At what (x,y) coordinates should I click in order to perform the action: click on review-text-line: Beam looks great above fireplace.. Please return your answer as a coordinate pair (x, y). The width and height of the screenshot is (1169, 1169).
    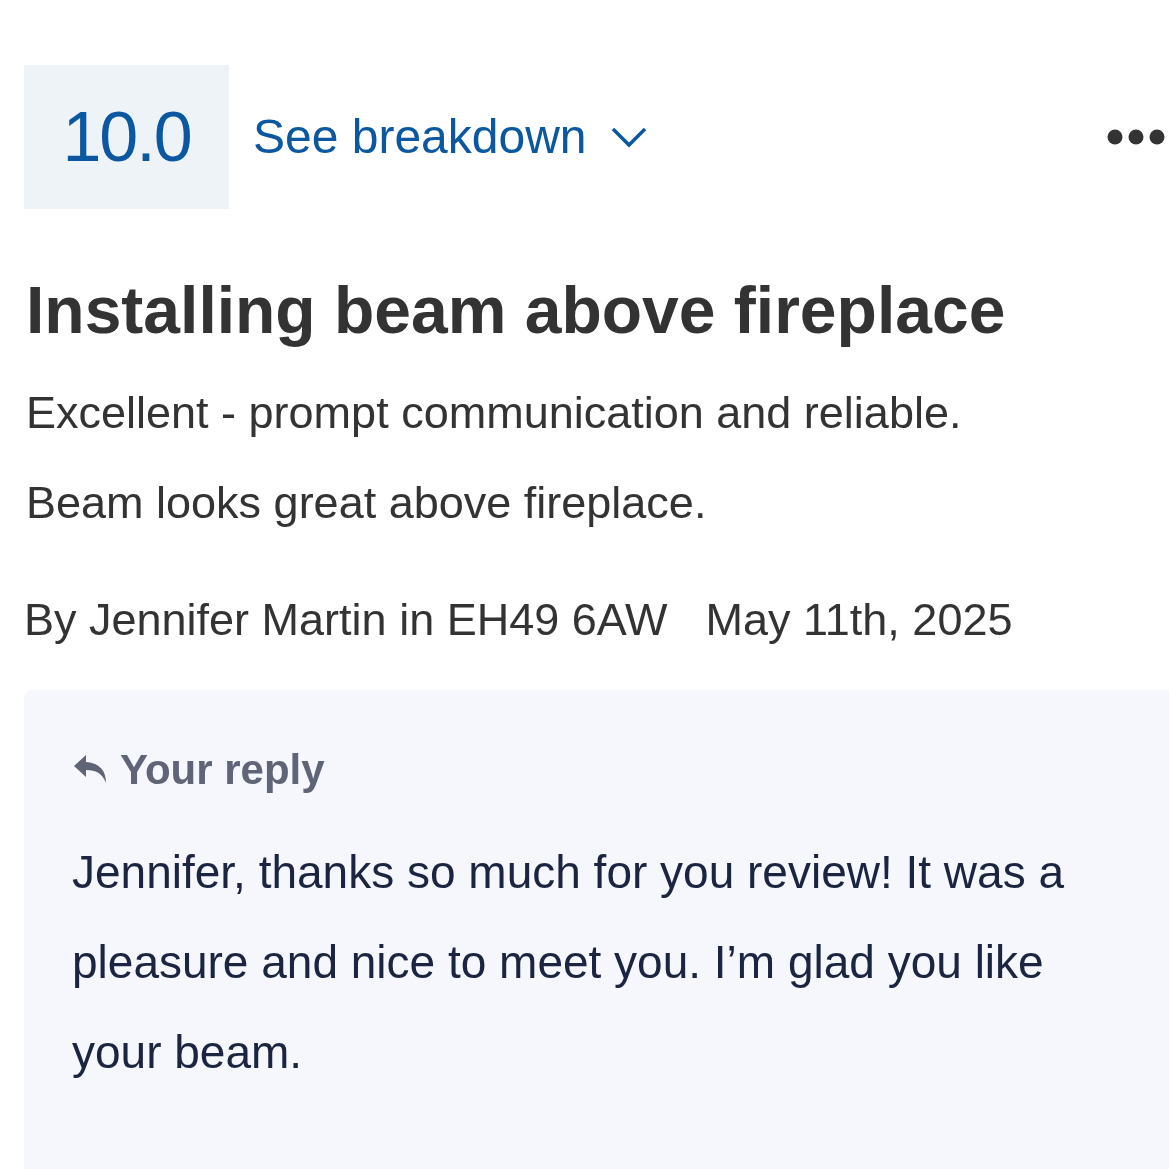
    Looking at the image, I should click on (367, 503).